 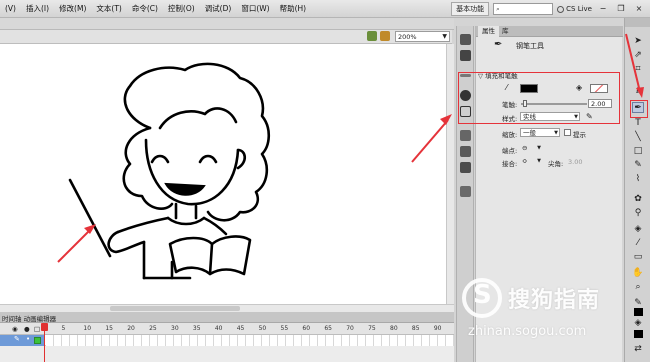 I want to click on minimize-button: −, so click(x=603, y=9).